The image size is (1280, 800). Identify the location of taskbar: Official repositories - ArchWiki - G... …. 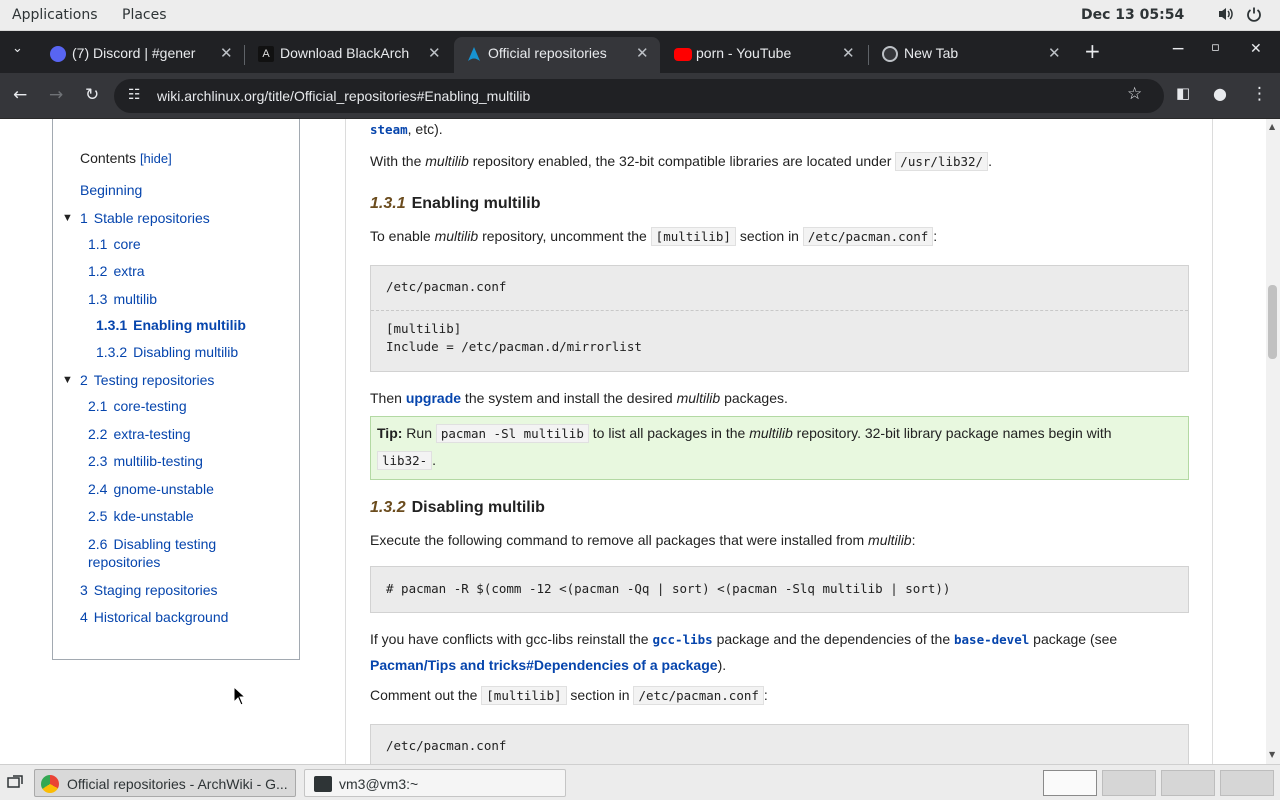
(640, 782).